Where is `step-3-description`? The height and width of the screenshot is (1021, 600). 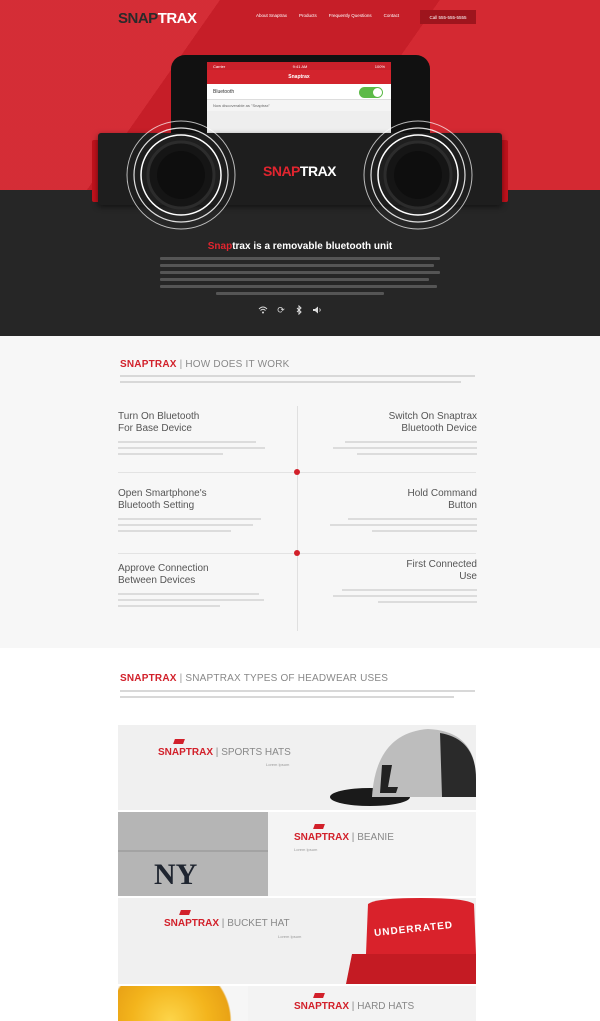
step-3-description is located at coordinates (193, 525).